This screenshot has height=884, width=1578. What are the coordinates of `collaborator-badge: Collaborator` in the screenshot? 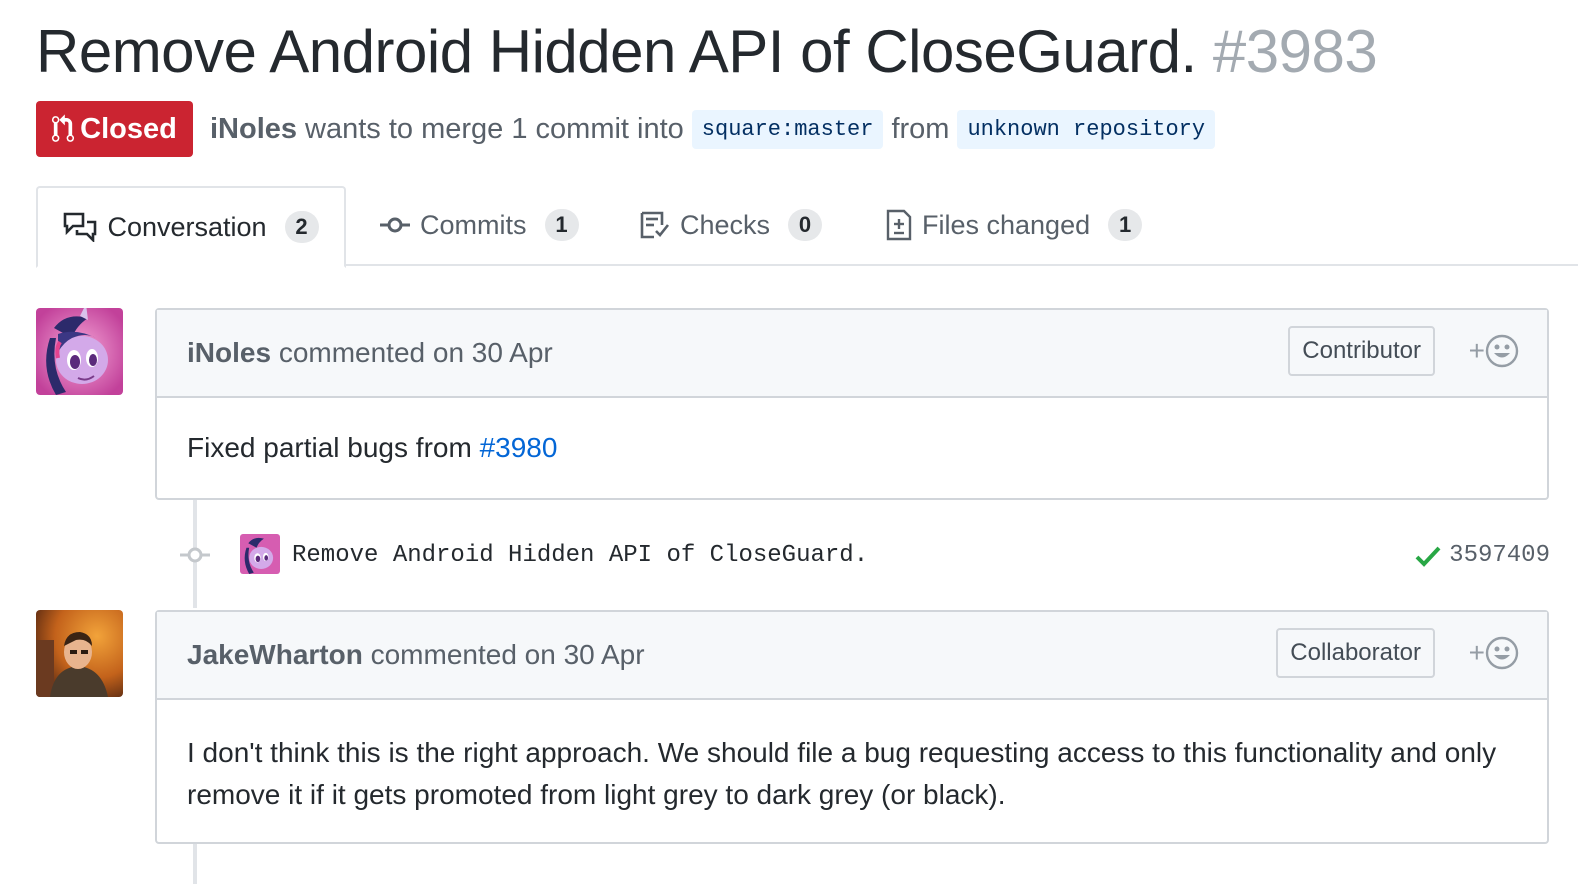 It's located at (1355, 653).